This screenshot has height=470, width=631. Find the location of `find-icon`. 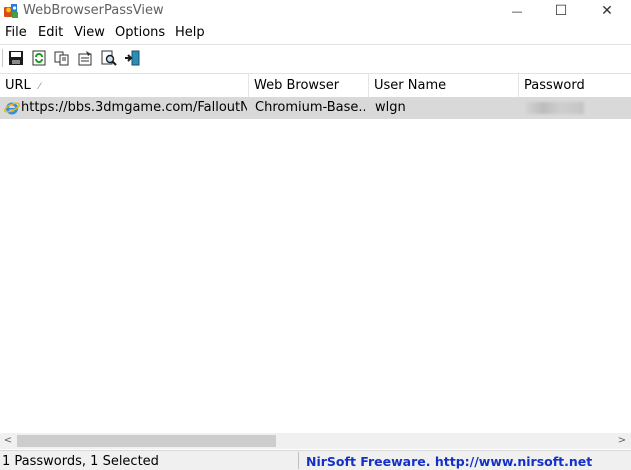

find-icon is located at coordinates (109, 58).